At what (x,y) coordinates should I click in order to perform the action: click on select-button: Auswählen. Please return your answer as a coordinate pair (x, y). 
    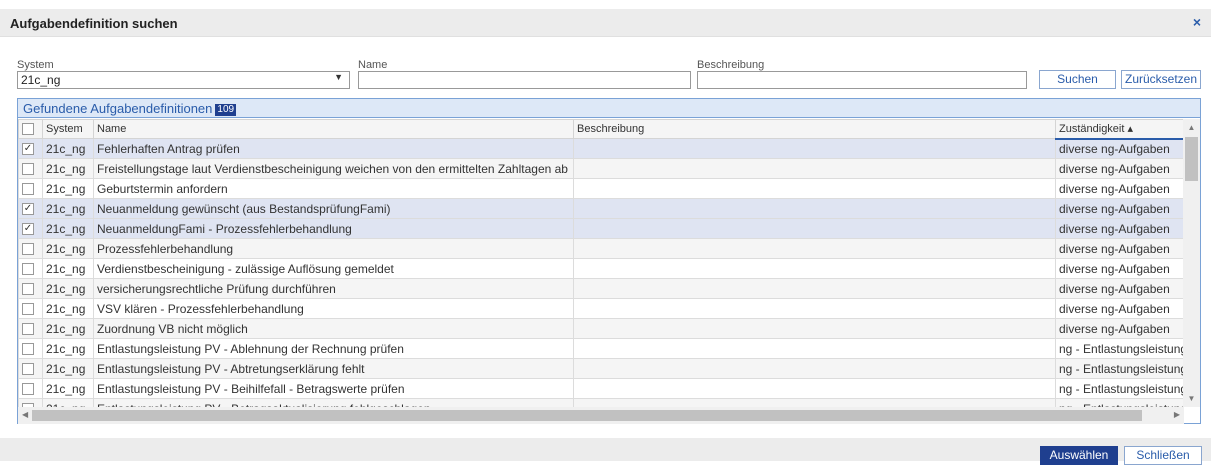
    Looking at the image, I should click on (1079, 455).